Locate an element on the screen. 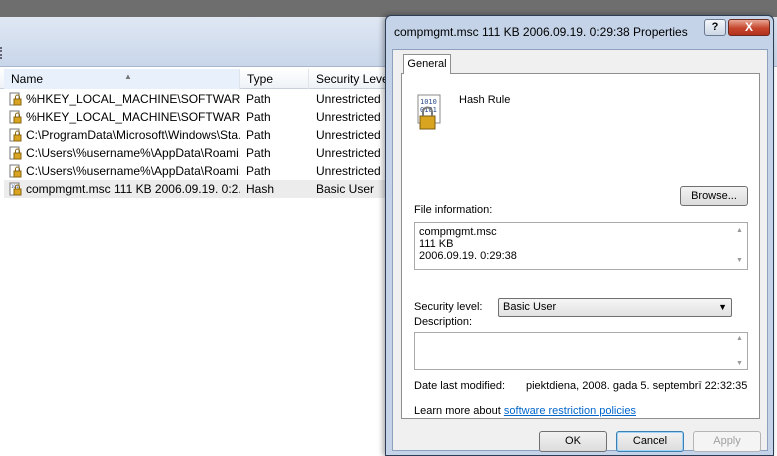 The image size is (777, 456). description-field: ▲ ▼ is located at coordinates (581, 351).